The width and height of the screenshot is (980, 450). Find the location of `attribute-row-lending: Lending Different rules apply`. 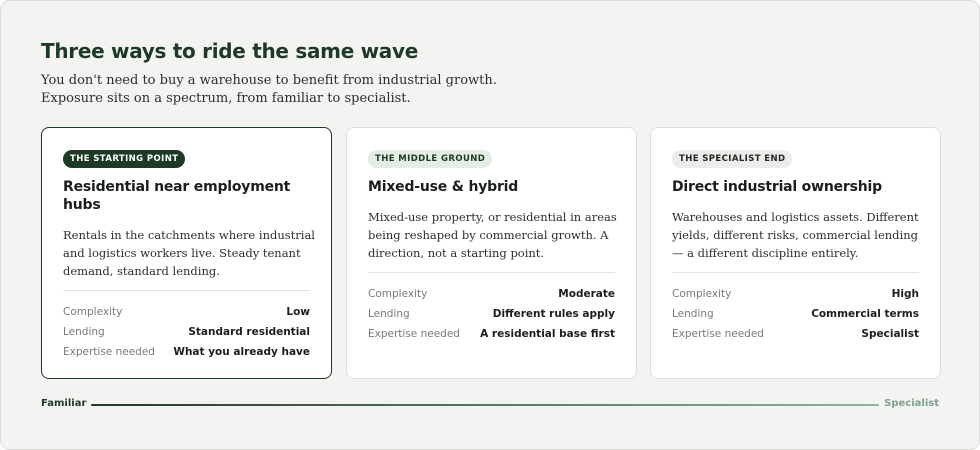

attribute-row-lending: Lending Different rules apply is located at coordinates (491, 314).